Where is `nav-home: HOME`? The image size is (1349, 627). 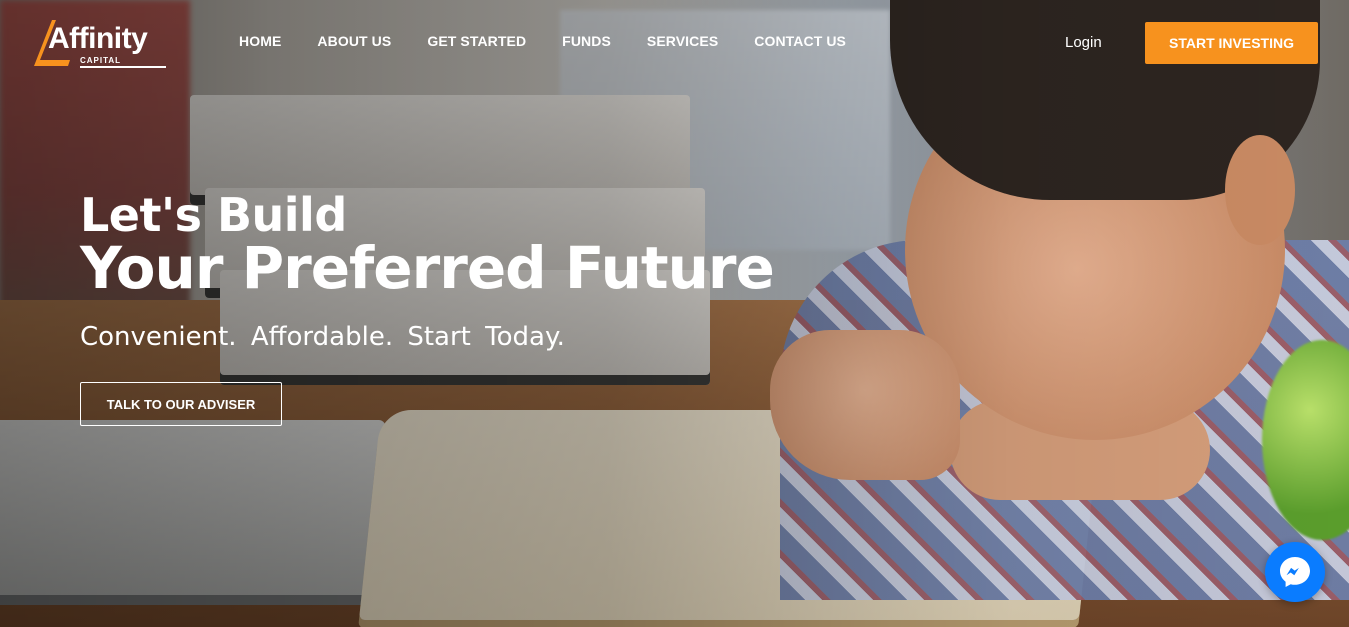
nav-home: HOME is located at coordinates (260, 41).